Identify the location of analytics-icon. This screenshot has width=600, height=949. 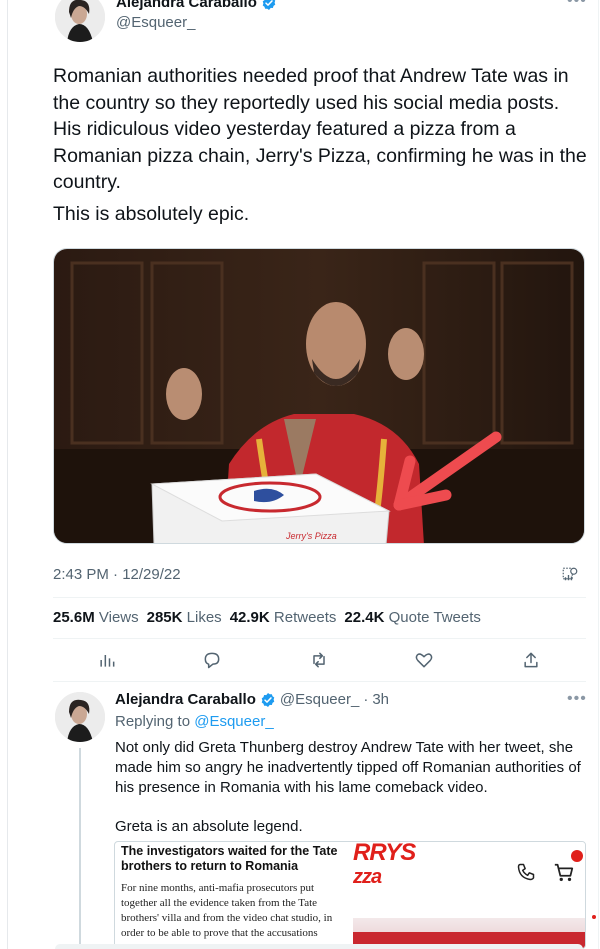
(107, 660).